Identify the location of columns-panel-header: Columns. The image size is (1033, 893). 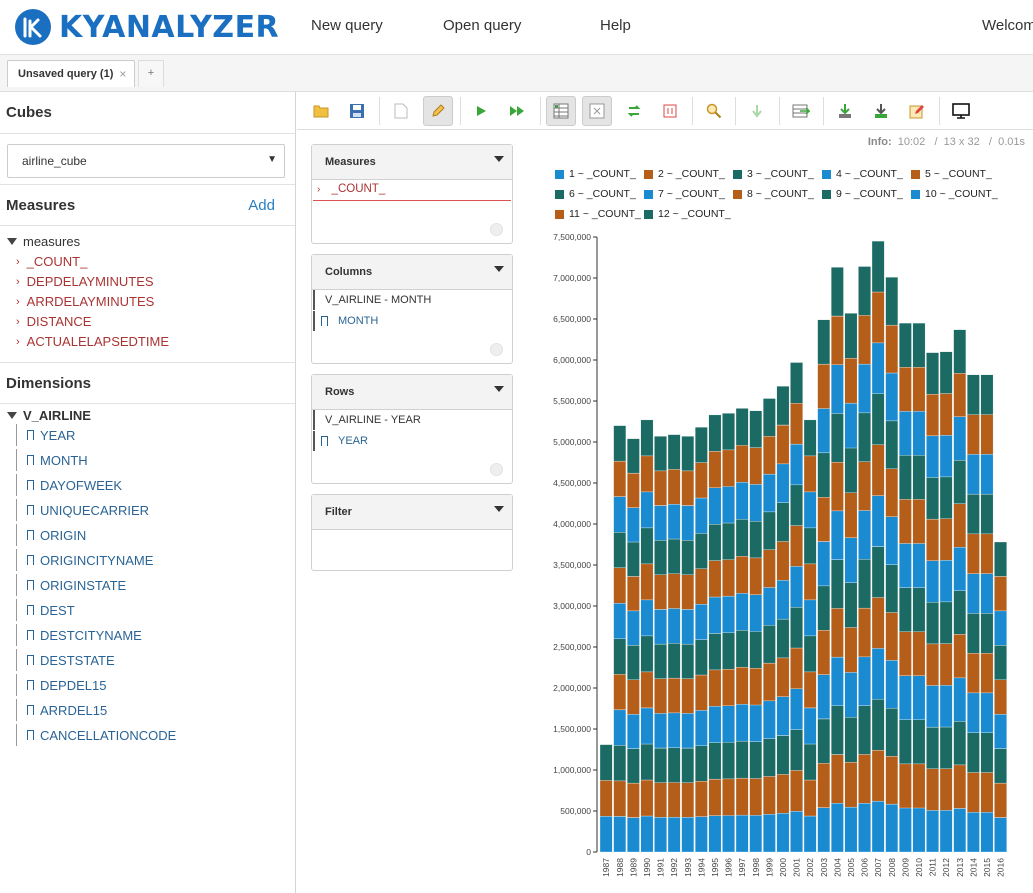
(412, 272).